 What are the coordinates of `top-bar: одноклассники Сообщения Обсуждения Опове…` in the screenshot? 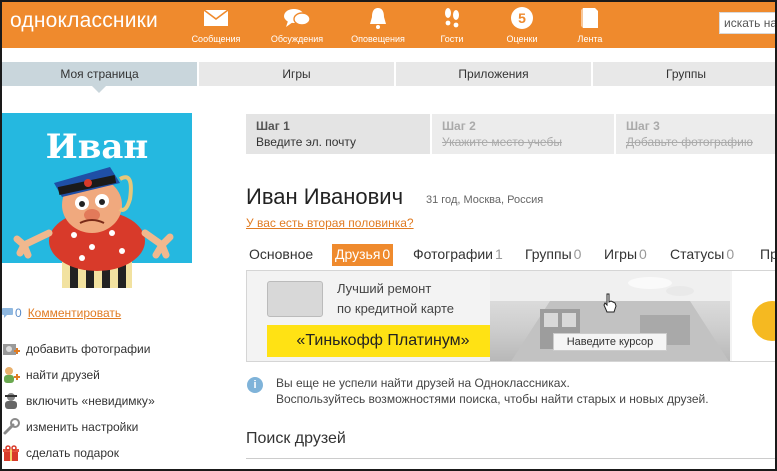 It's located at (388, 24).